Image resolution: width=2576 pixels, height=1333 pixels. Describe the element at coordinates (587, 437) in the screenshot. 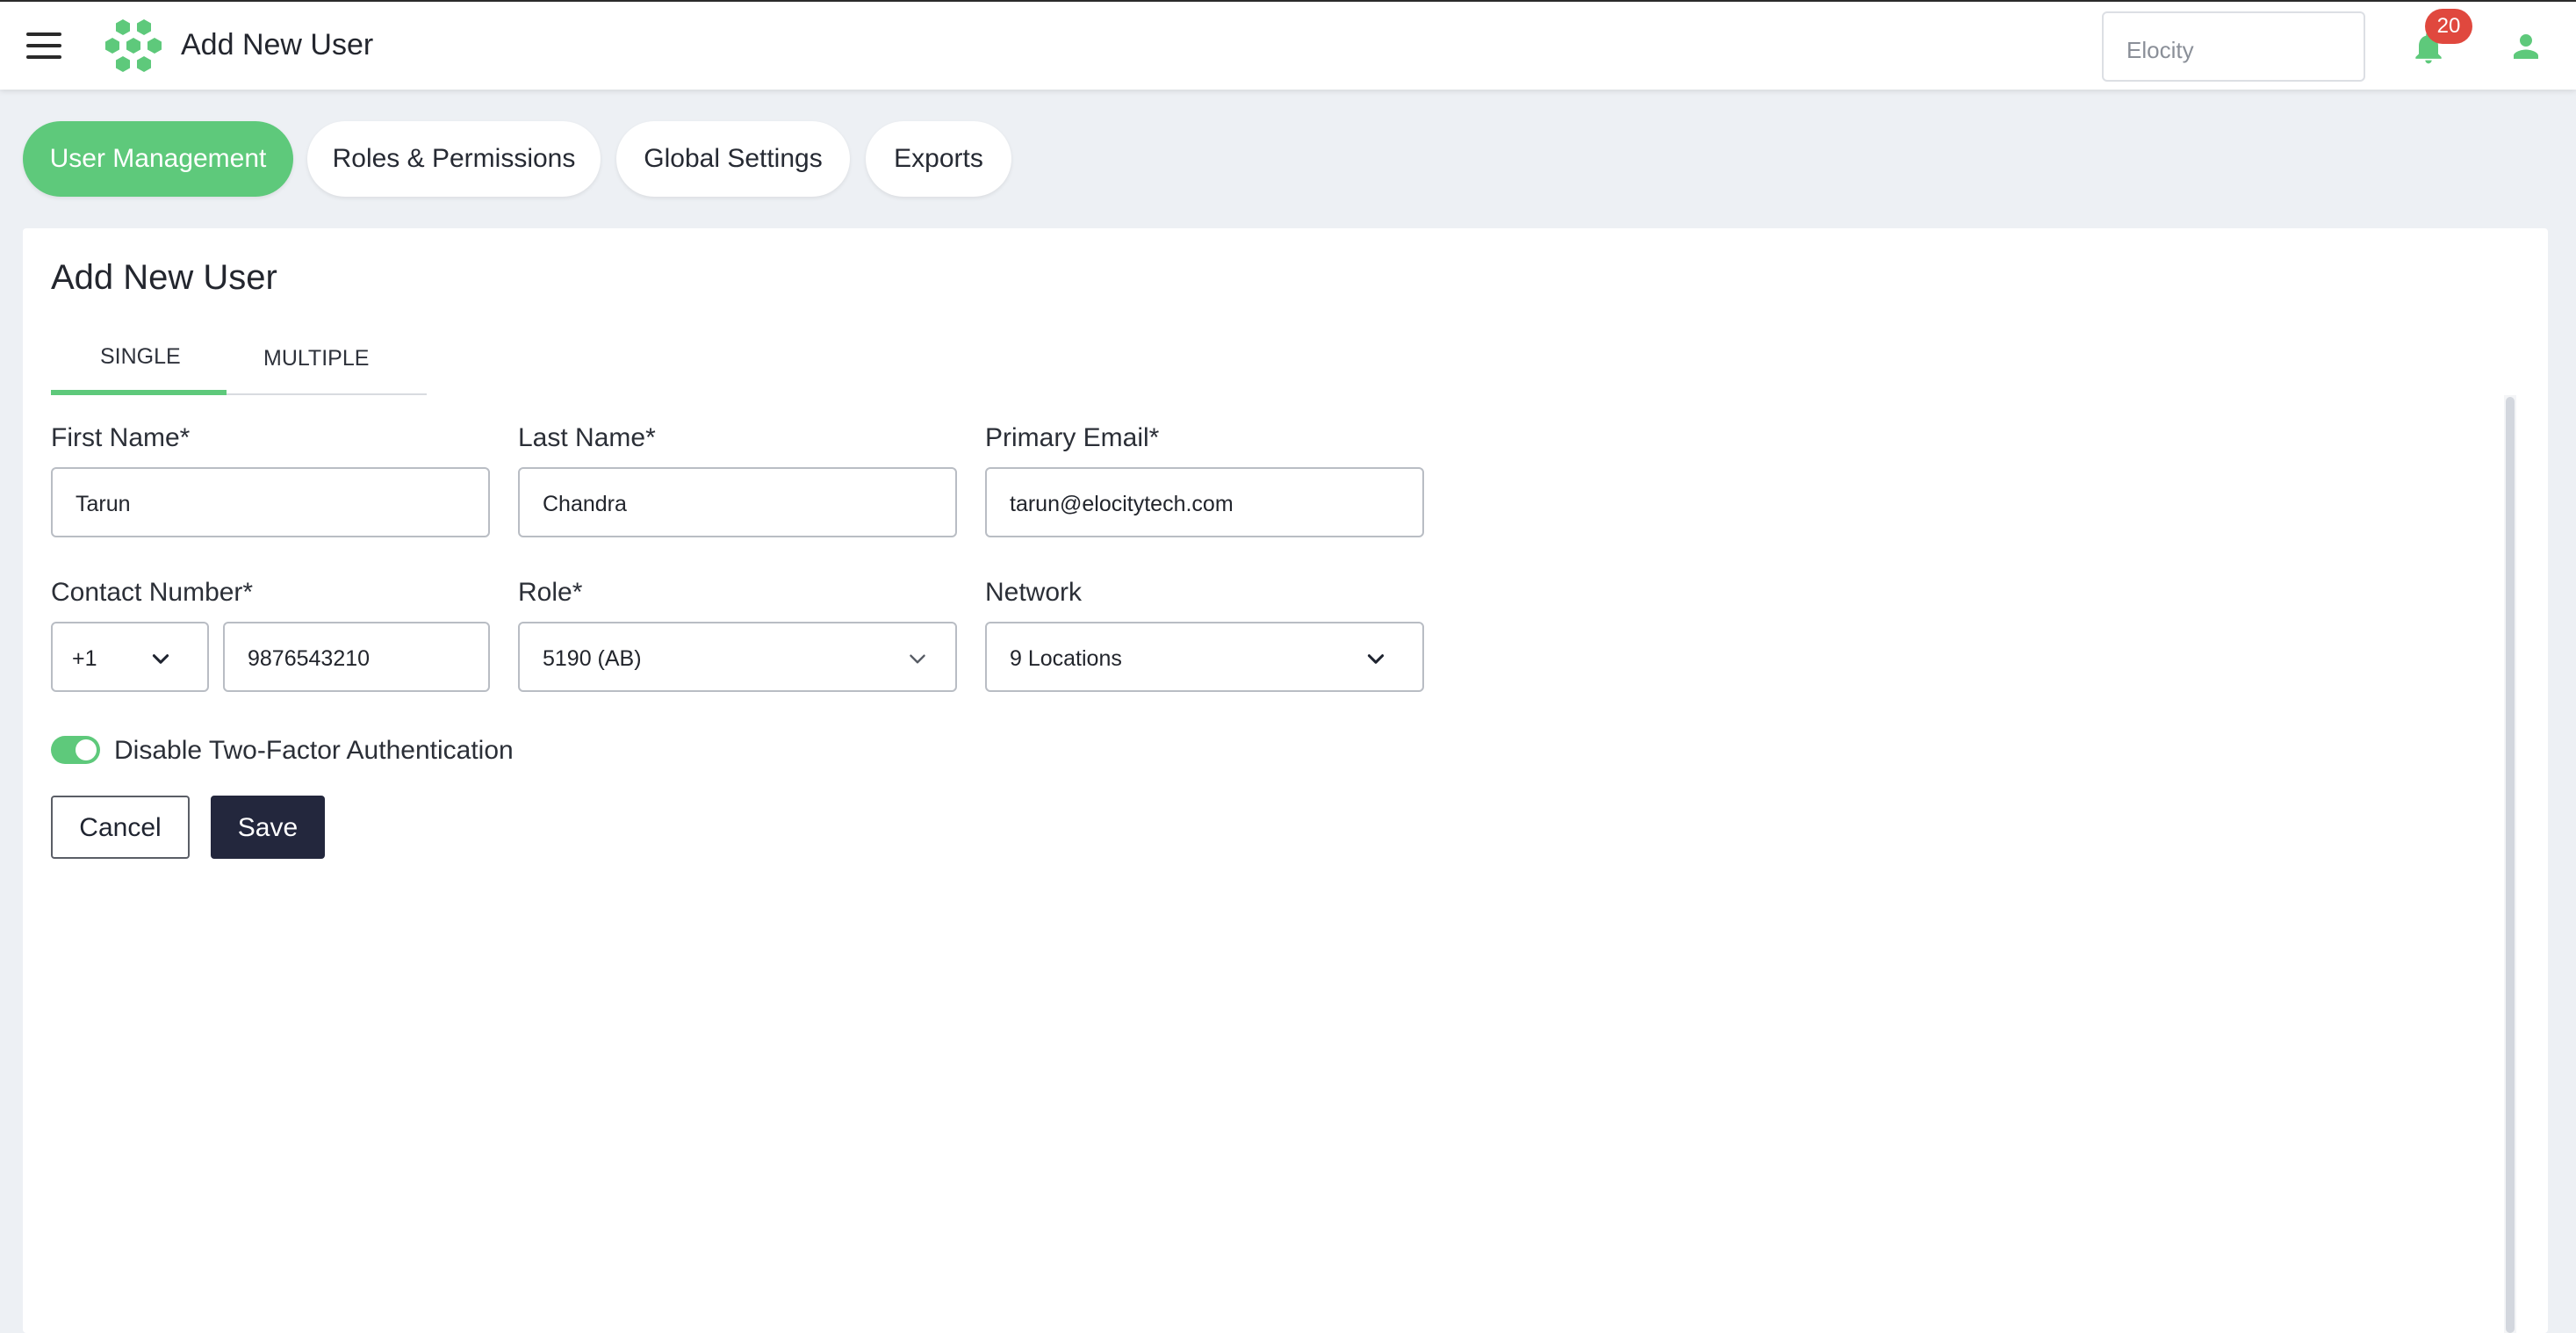

I see `last-name-label: Last Name*` at that location.